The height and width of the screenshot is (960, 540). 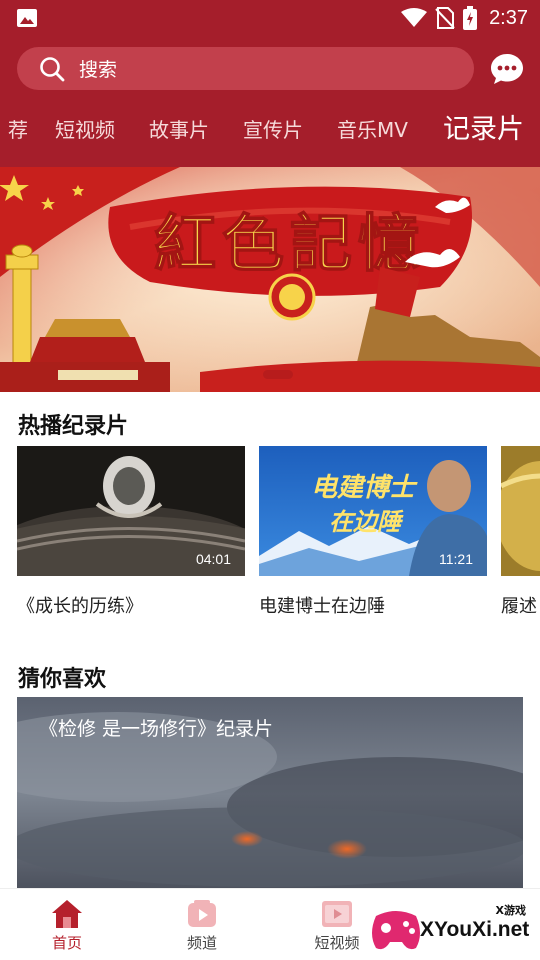 What do you see at coordinates (475, 929) in the screenshot?
I see `watermark-text: XYouXi.net` at bounding box center [475, 929].